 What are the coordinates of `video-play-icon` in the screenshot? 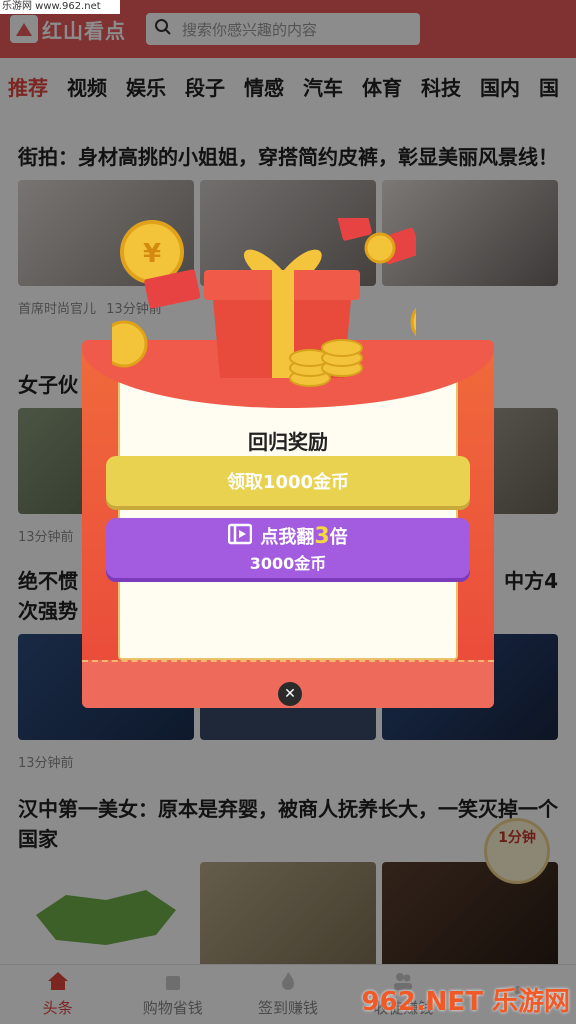 It's located at (240, 536).